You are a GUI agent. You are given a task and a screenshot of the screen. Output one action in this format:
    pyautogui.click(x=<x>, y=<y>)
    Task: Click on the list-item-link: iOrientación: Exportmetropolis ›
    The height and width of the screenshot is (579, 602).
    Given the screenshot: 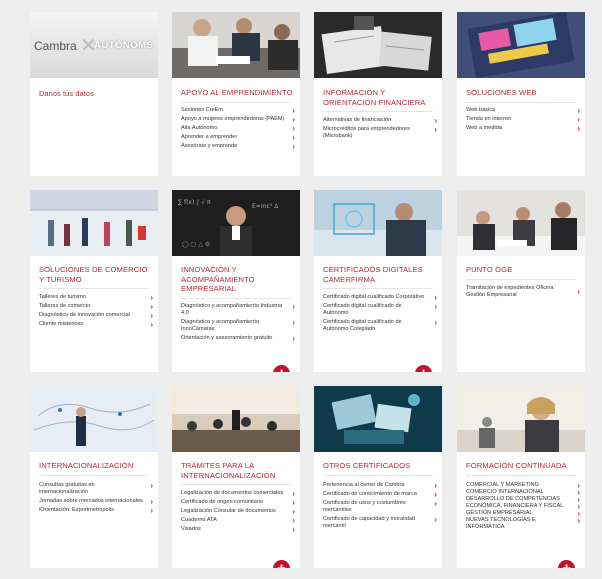 What is the action you would take?
    pyautogui.click(x=96, y=510)
    